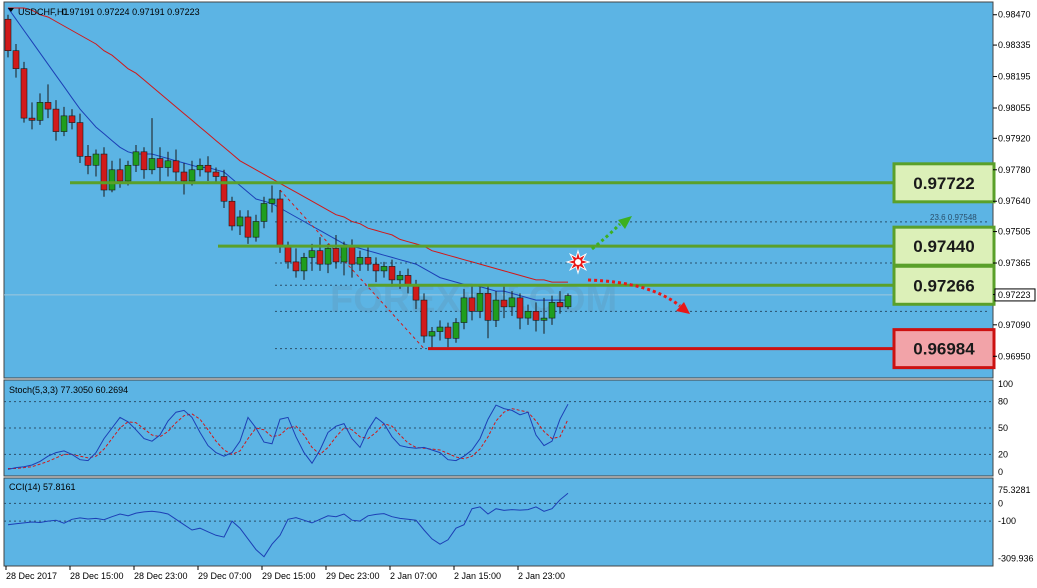 Image resolution: width=1037 pixels, height=588 pixels. What do you see at coordinates (1014, 356) in the screenshot?
I see `price-tick-label: 0.96950` at bounding box center [1014, 356].